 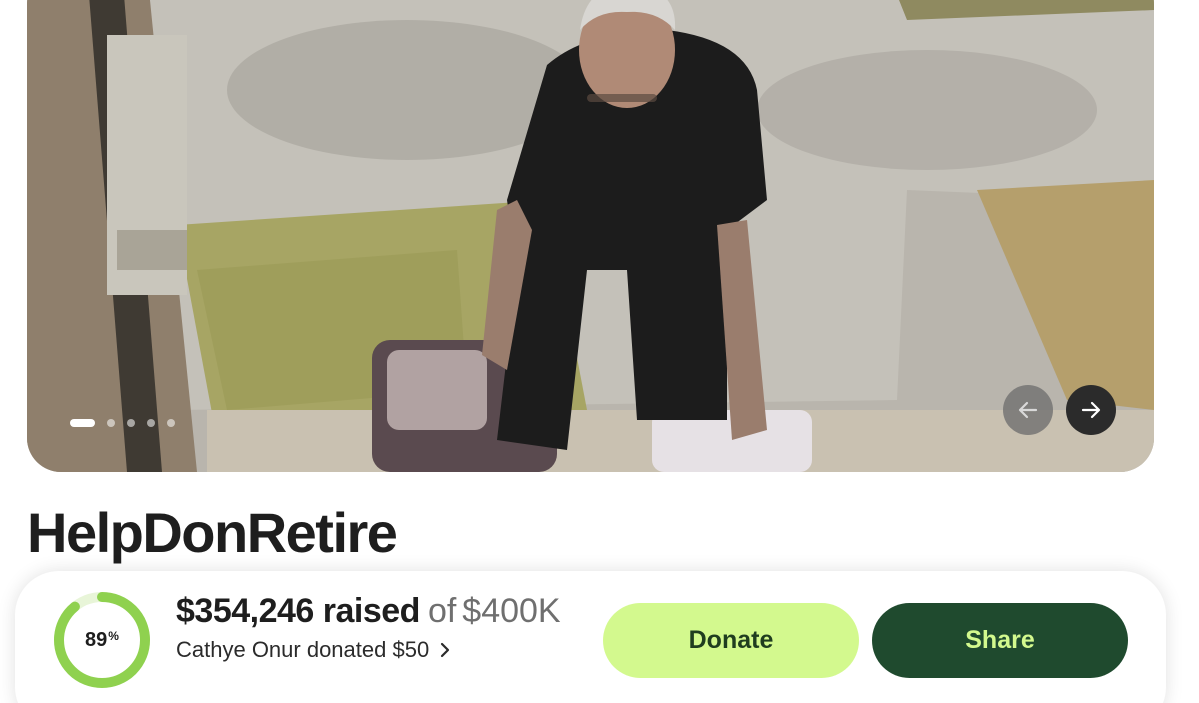 What do you see at coordinates (511, 611) in the screenshot?
I see `goal-amount: $400K` at bounding box center [511, 611].